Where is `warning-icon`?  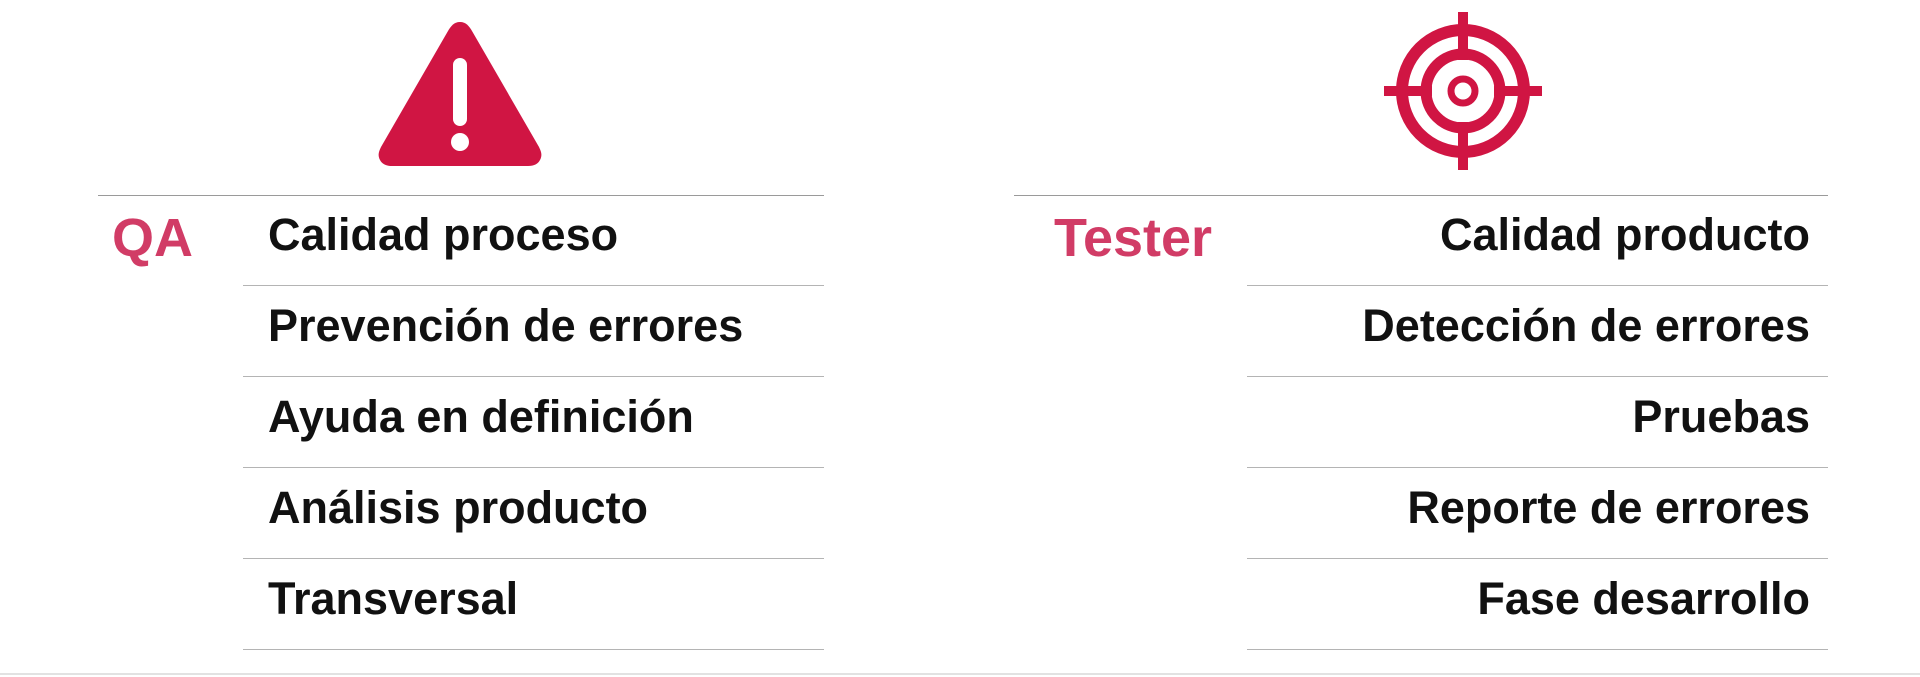
warning-icon is located at coordinates (460, 94).